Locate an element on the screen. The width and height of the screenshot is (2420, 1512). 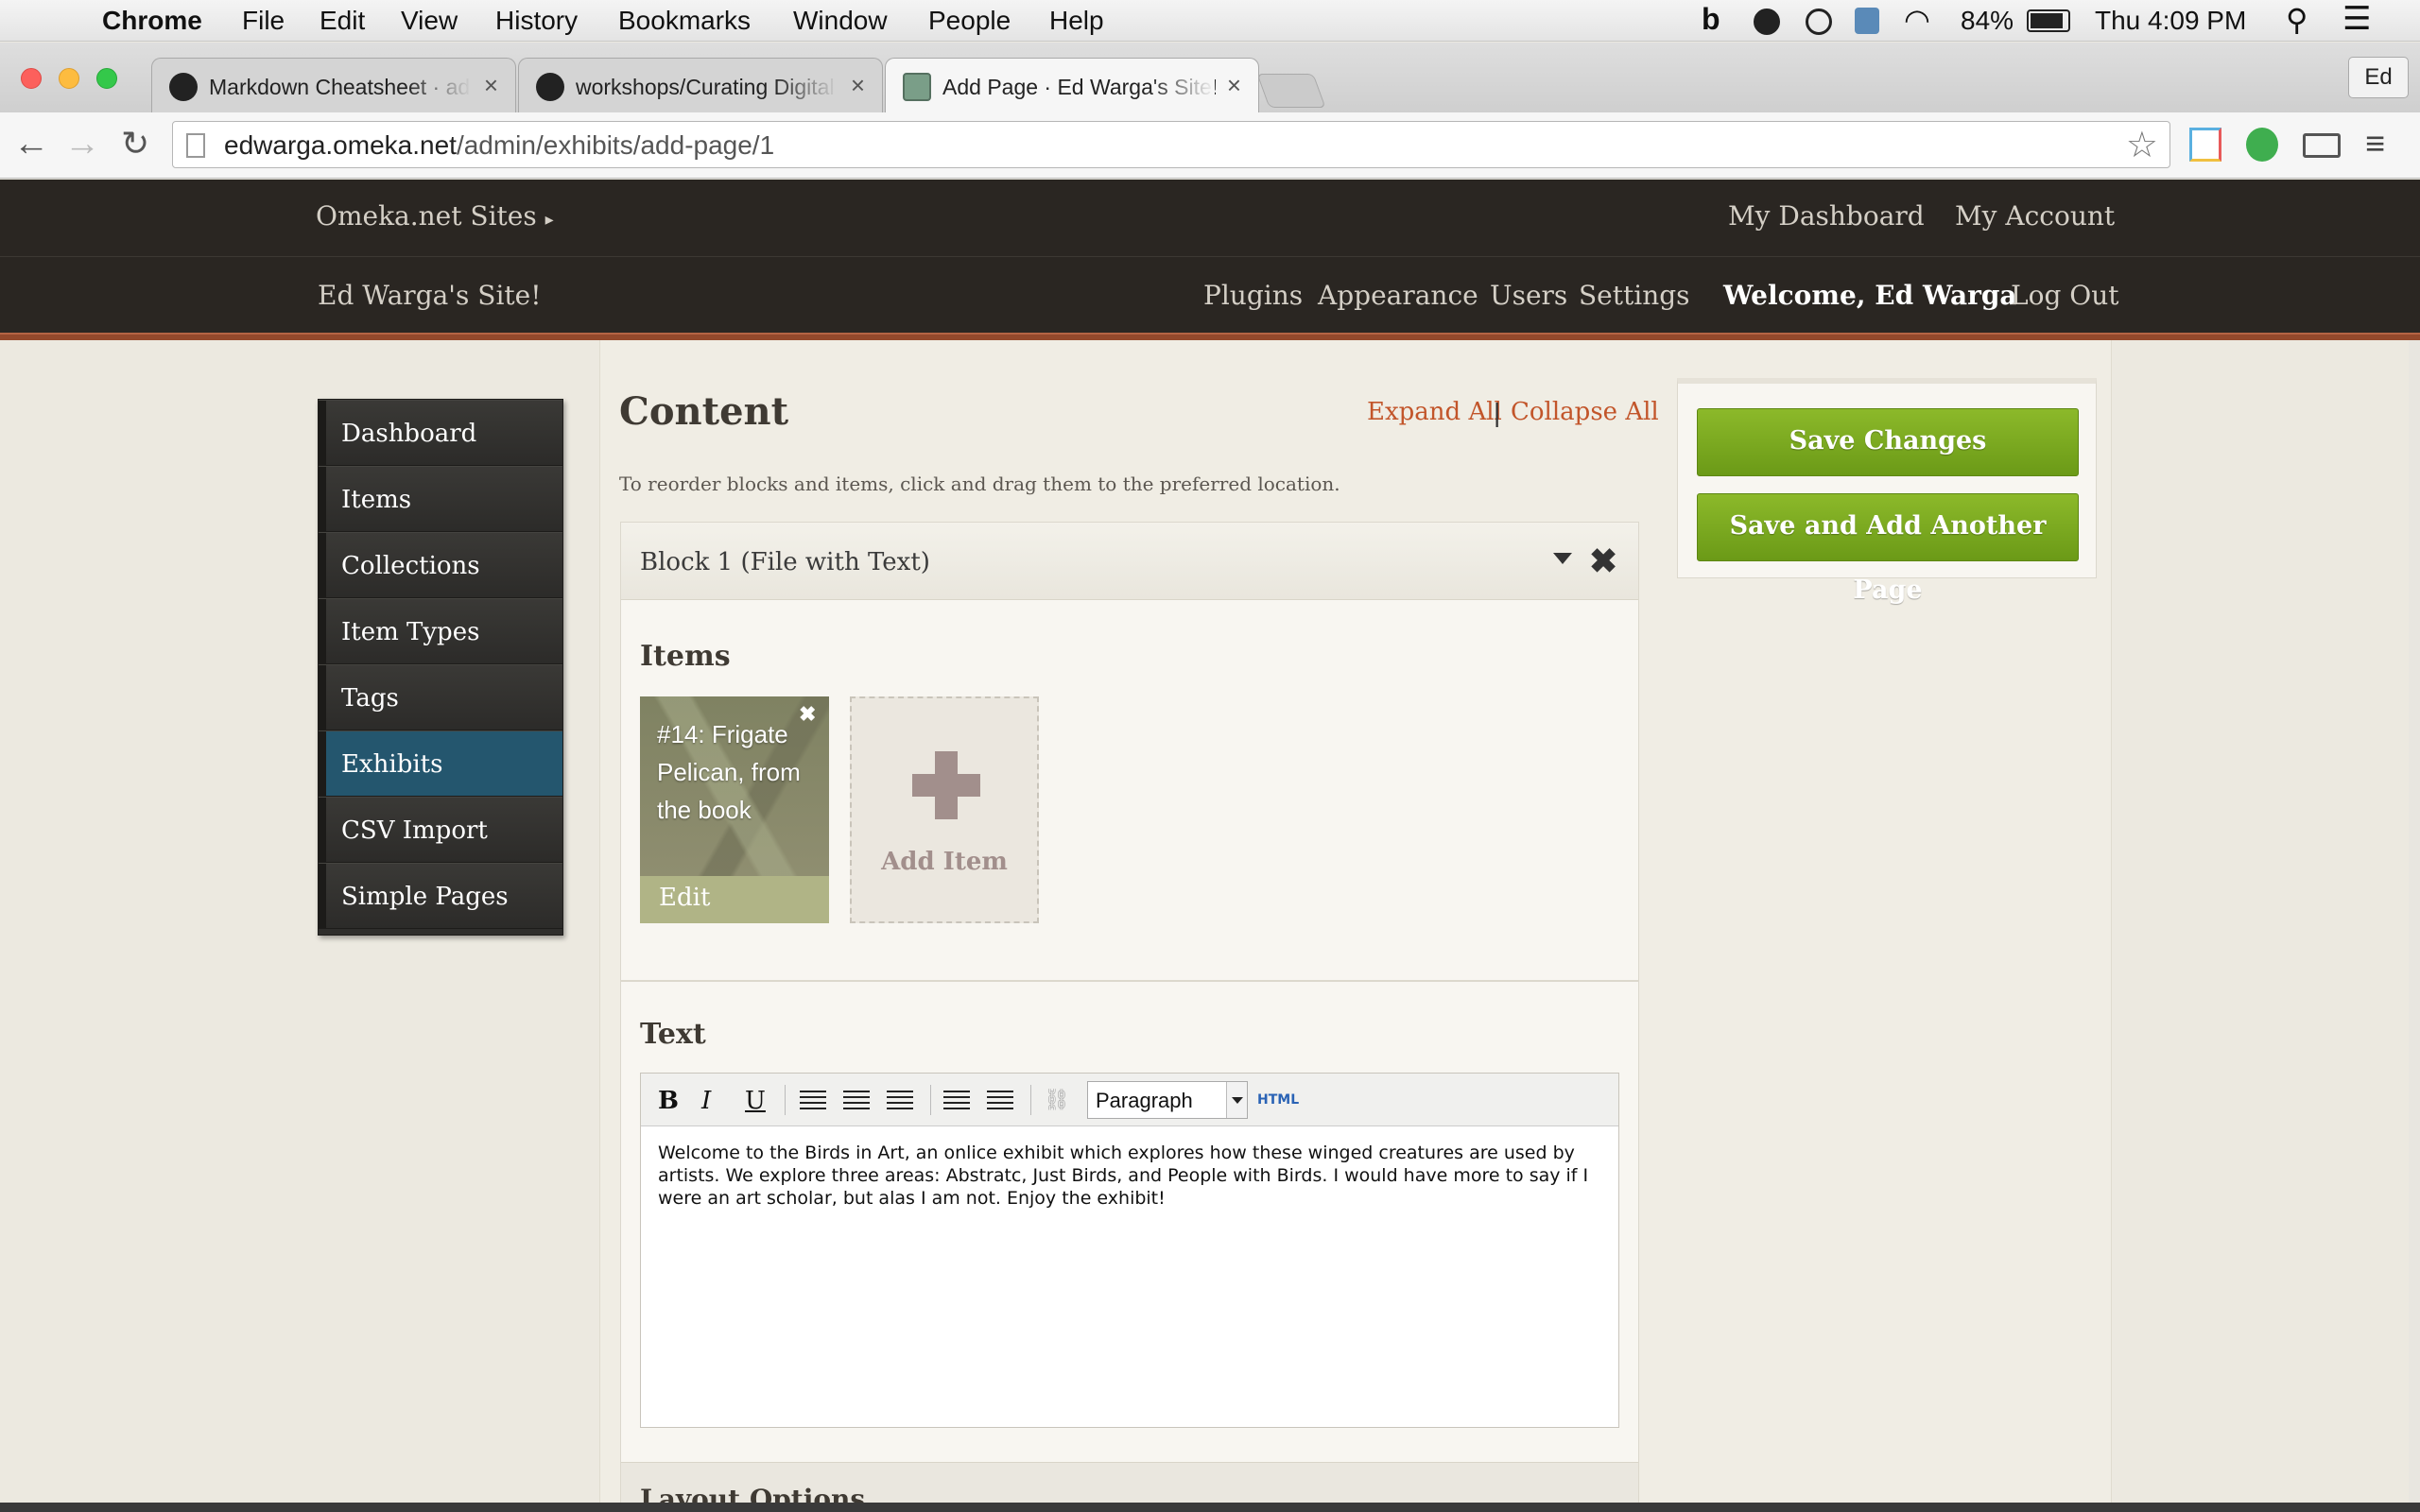
dock-edge is located at coordinates (1210, 1507).